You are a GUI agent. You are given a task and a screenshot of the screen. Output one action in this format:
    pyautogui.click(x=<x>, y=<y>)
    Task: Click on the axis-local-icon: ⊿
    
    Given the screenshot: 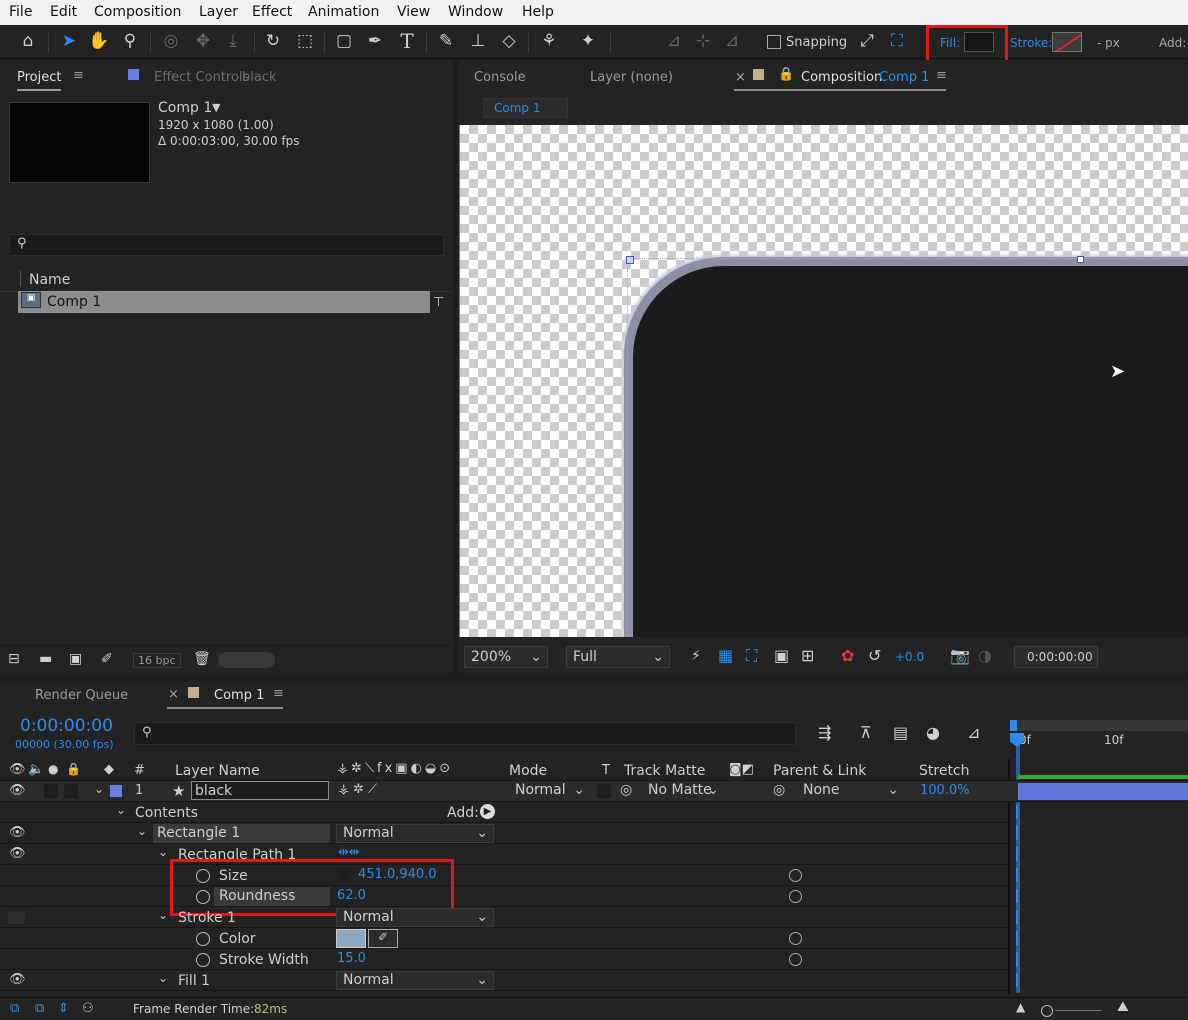 What is the action you would take?
    pyautogui.click(x=674, y=41)
    